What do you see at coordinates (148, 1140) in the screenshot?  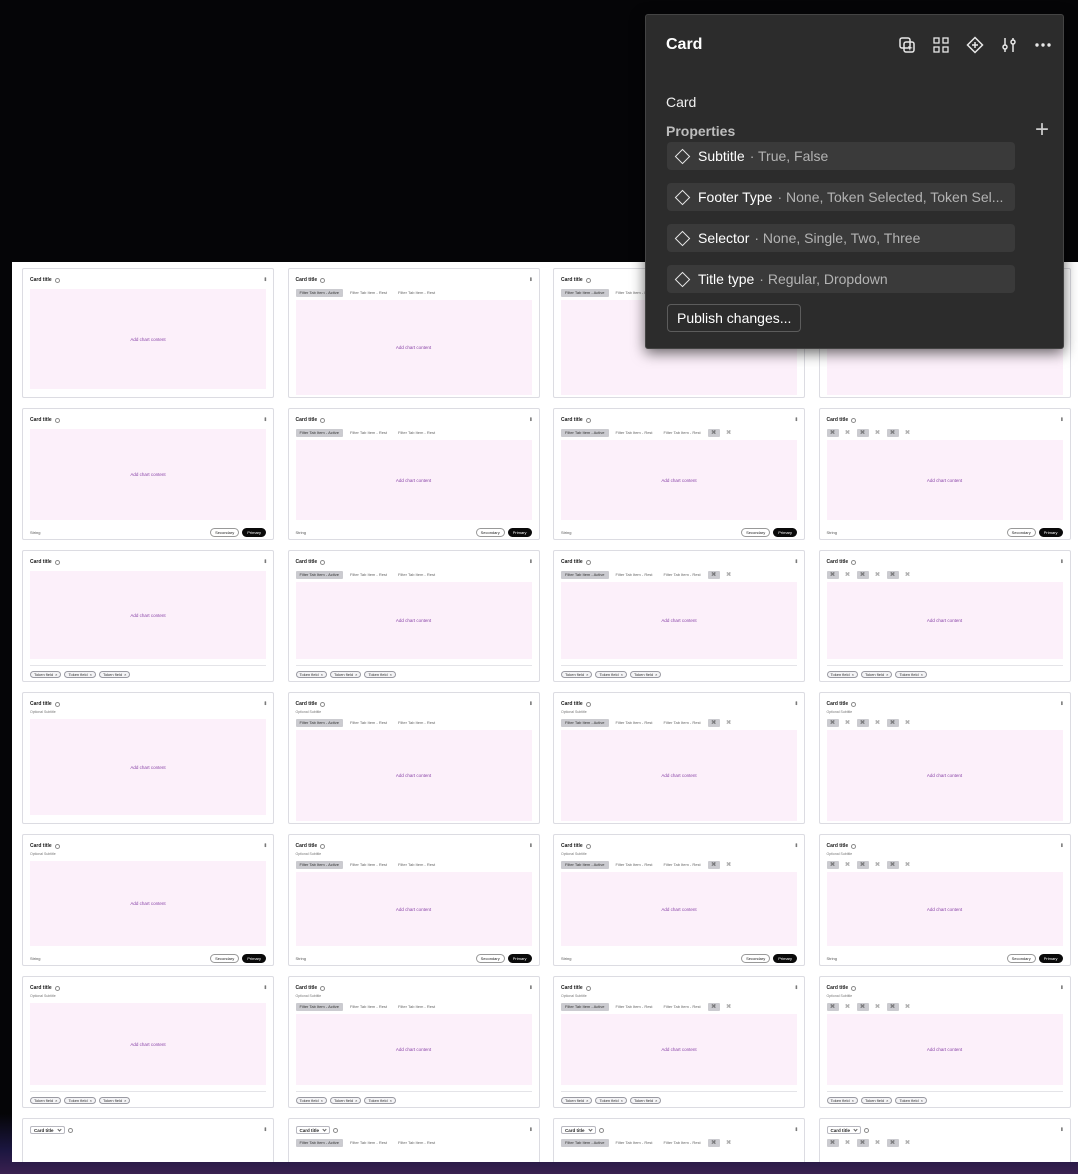 I see `card-variant: Card title •••` at bounding box center [148, 1140].